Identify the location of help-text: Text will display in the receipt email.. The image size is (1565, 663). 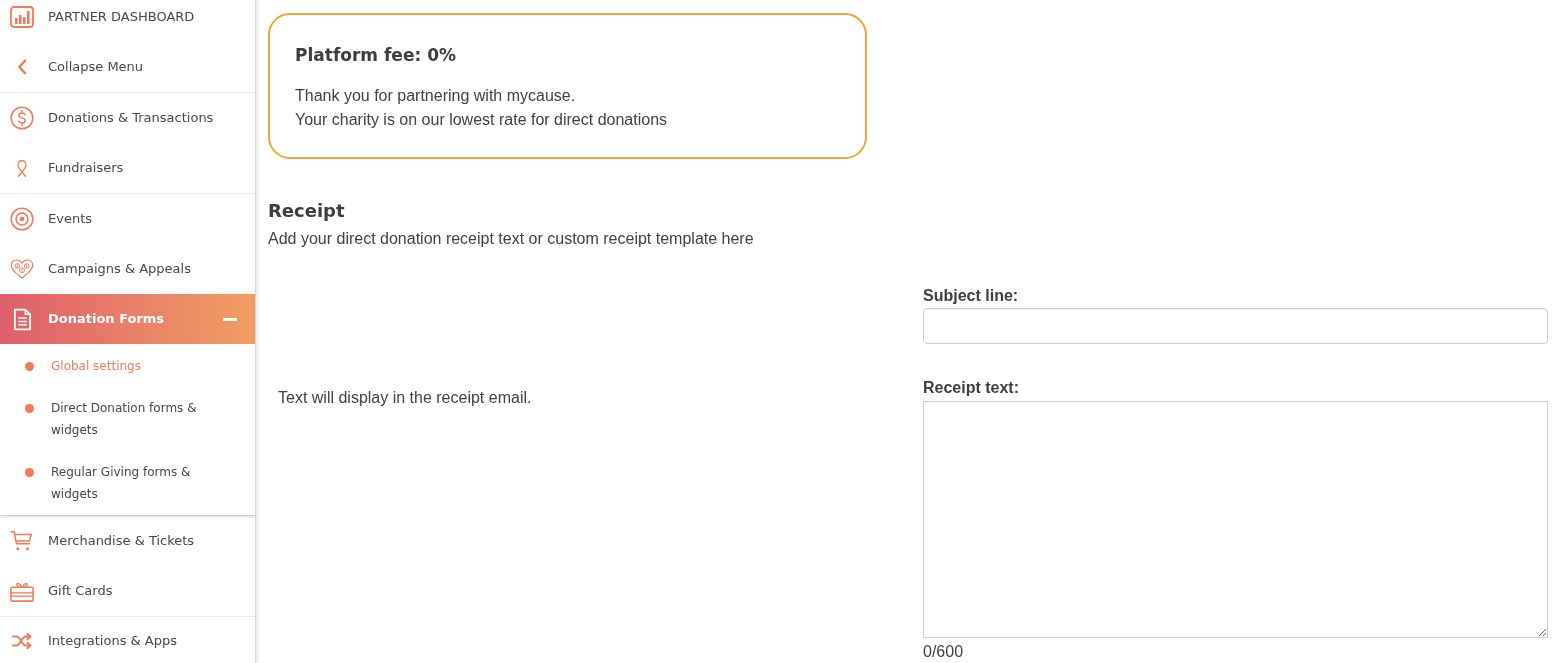
(405, 397).